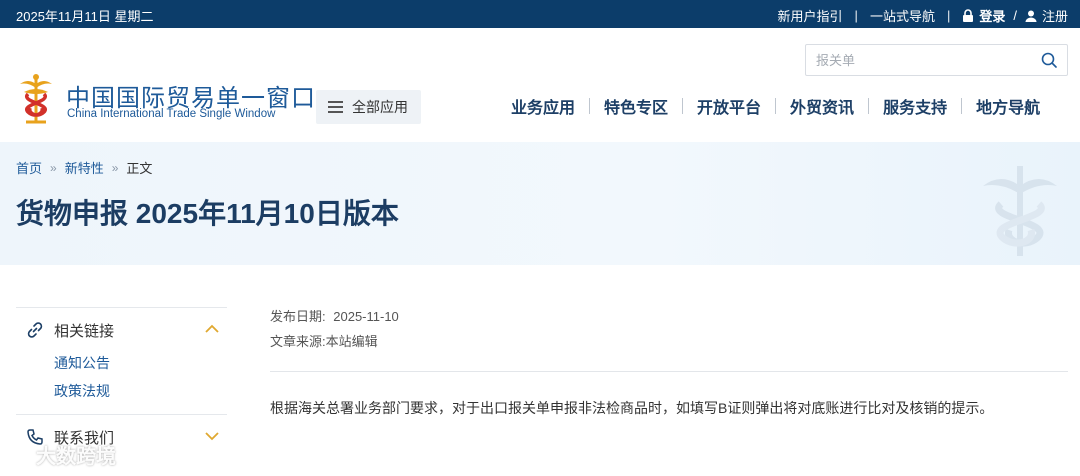  What do you see at coordinates (212, 436) in the screenshot?
I see `chevron-down-icon` at bounding box center [212, 436].